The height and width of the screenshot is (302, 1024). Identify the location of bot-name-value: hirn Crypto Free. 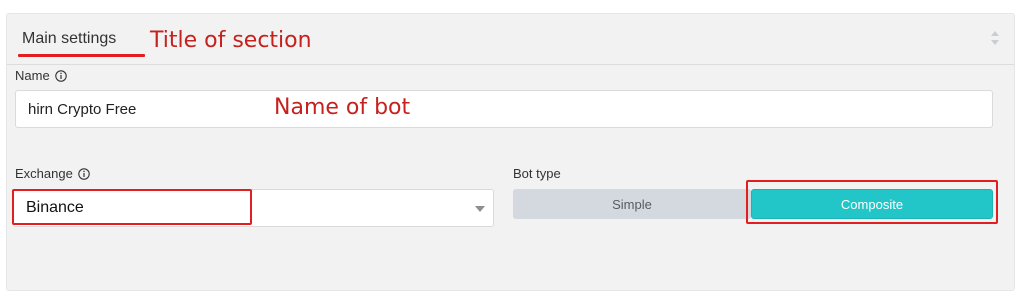
(82, 109).